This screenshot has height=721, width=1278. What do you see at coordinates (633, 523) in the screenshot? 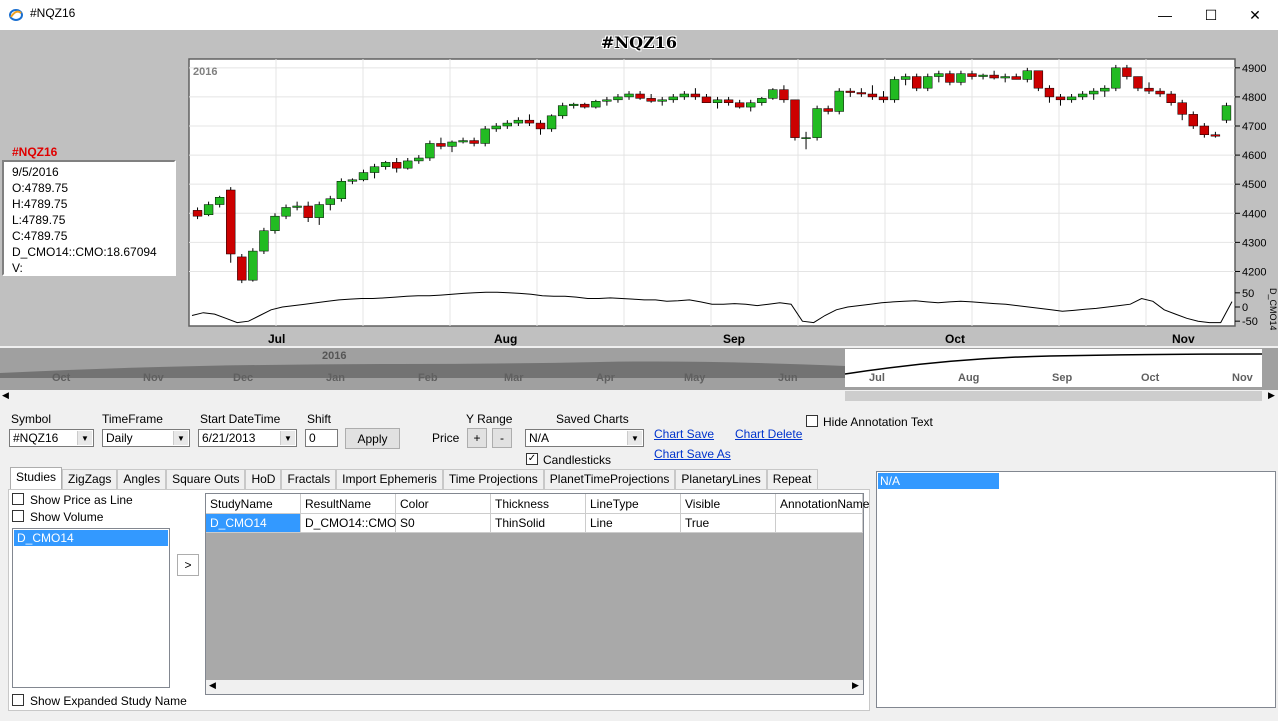
I see `table-cell: Line` at bounding box center [633, 523].